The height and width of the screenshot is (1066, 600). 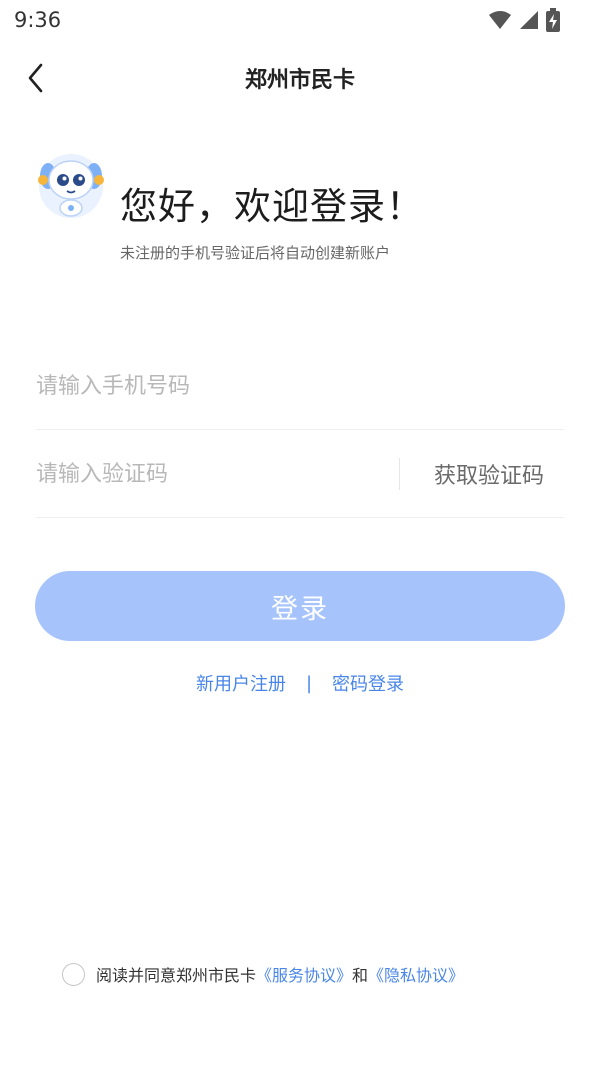 I want to click on cellular-signal-icon, so click(x=529, y=20).